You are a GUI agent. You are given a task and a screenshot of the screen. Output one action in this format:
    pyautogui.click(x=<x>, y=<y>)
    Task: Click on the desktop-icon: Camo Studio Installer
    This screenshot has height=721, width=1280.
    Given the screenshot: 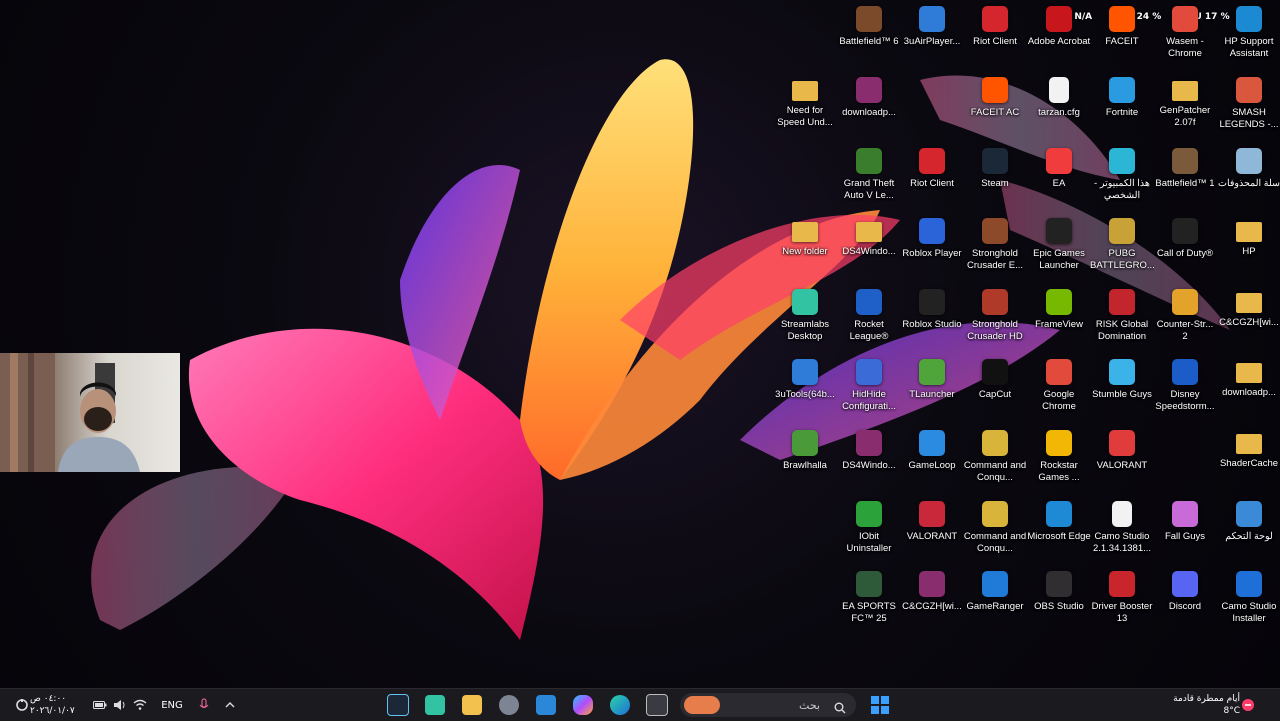 What is the action you would take?
    pyautogui.click(x=1248, y=600)
    